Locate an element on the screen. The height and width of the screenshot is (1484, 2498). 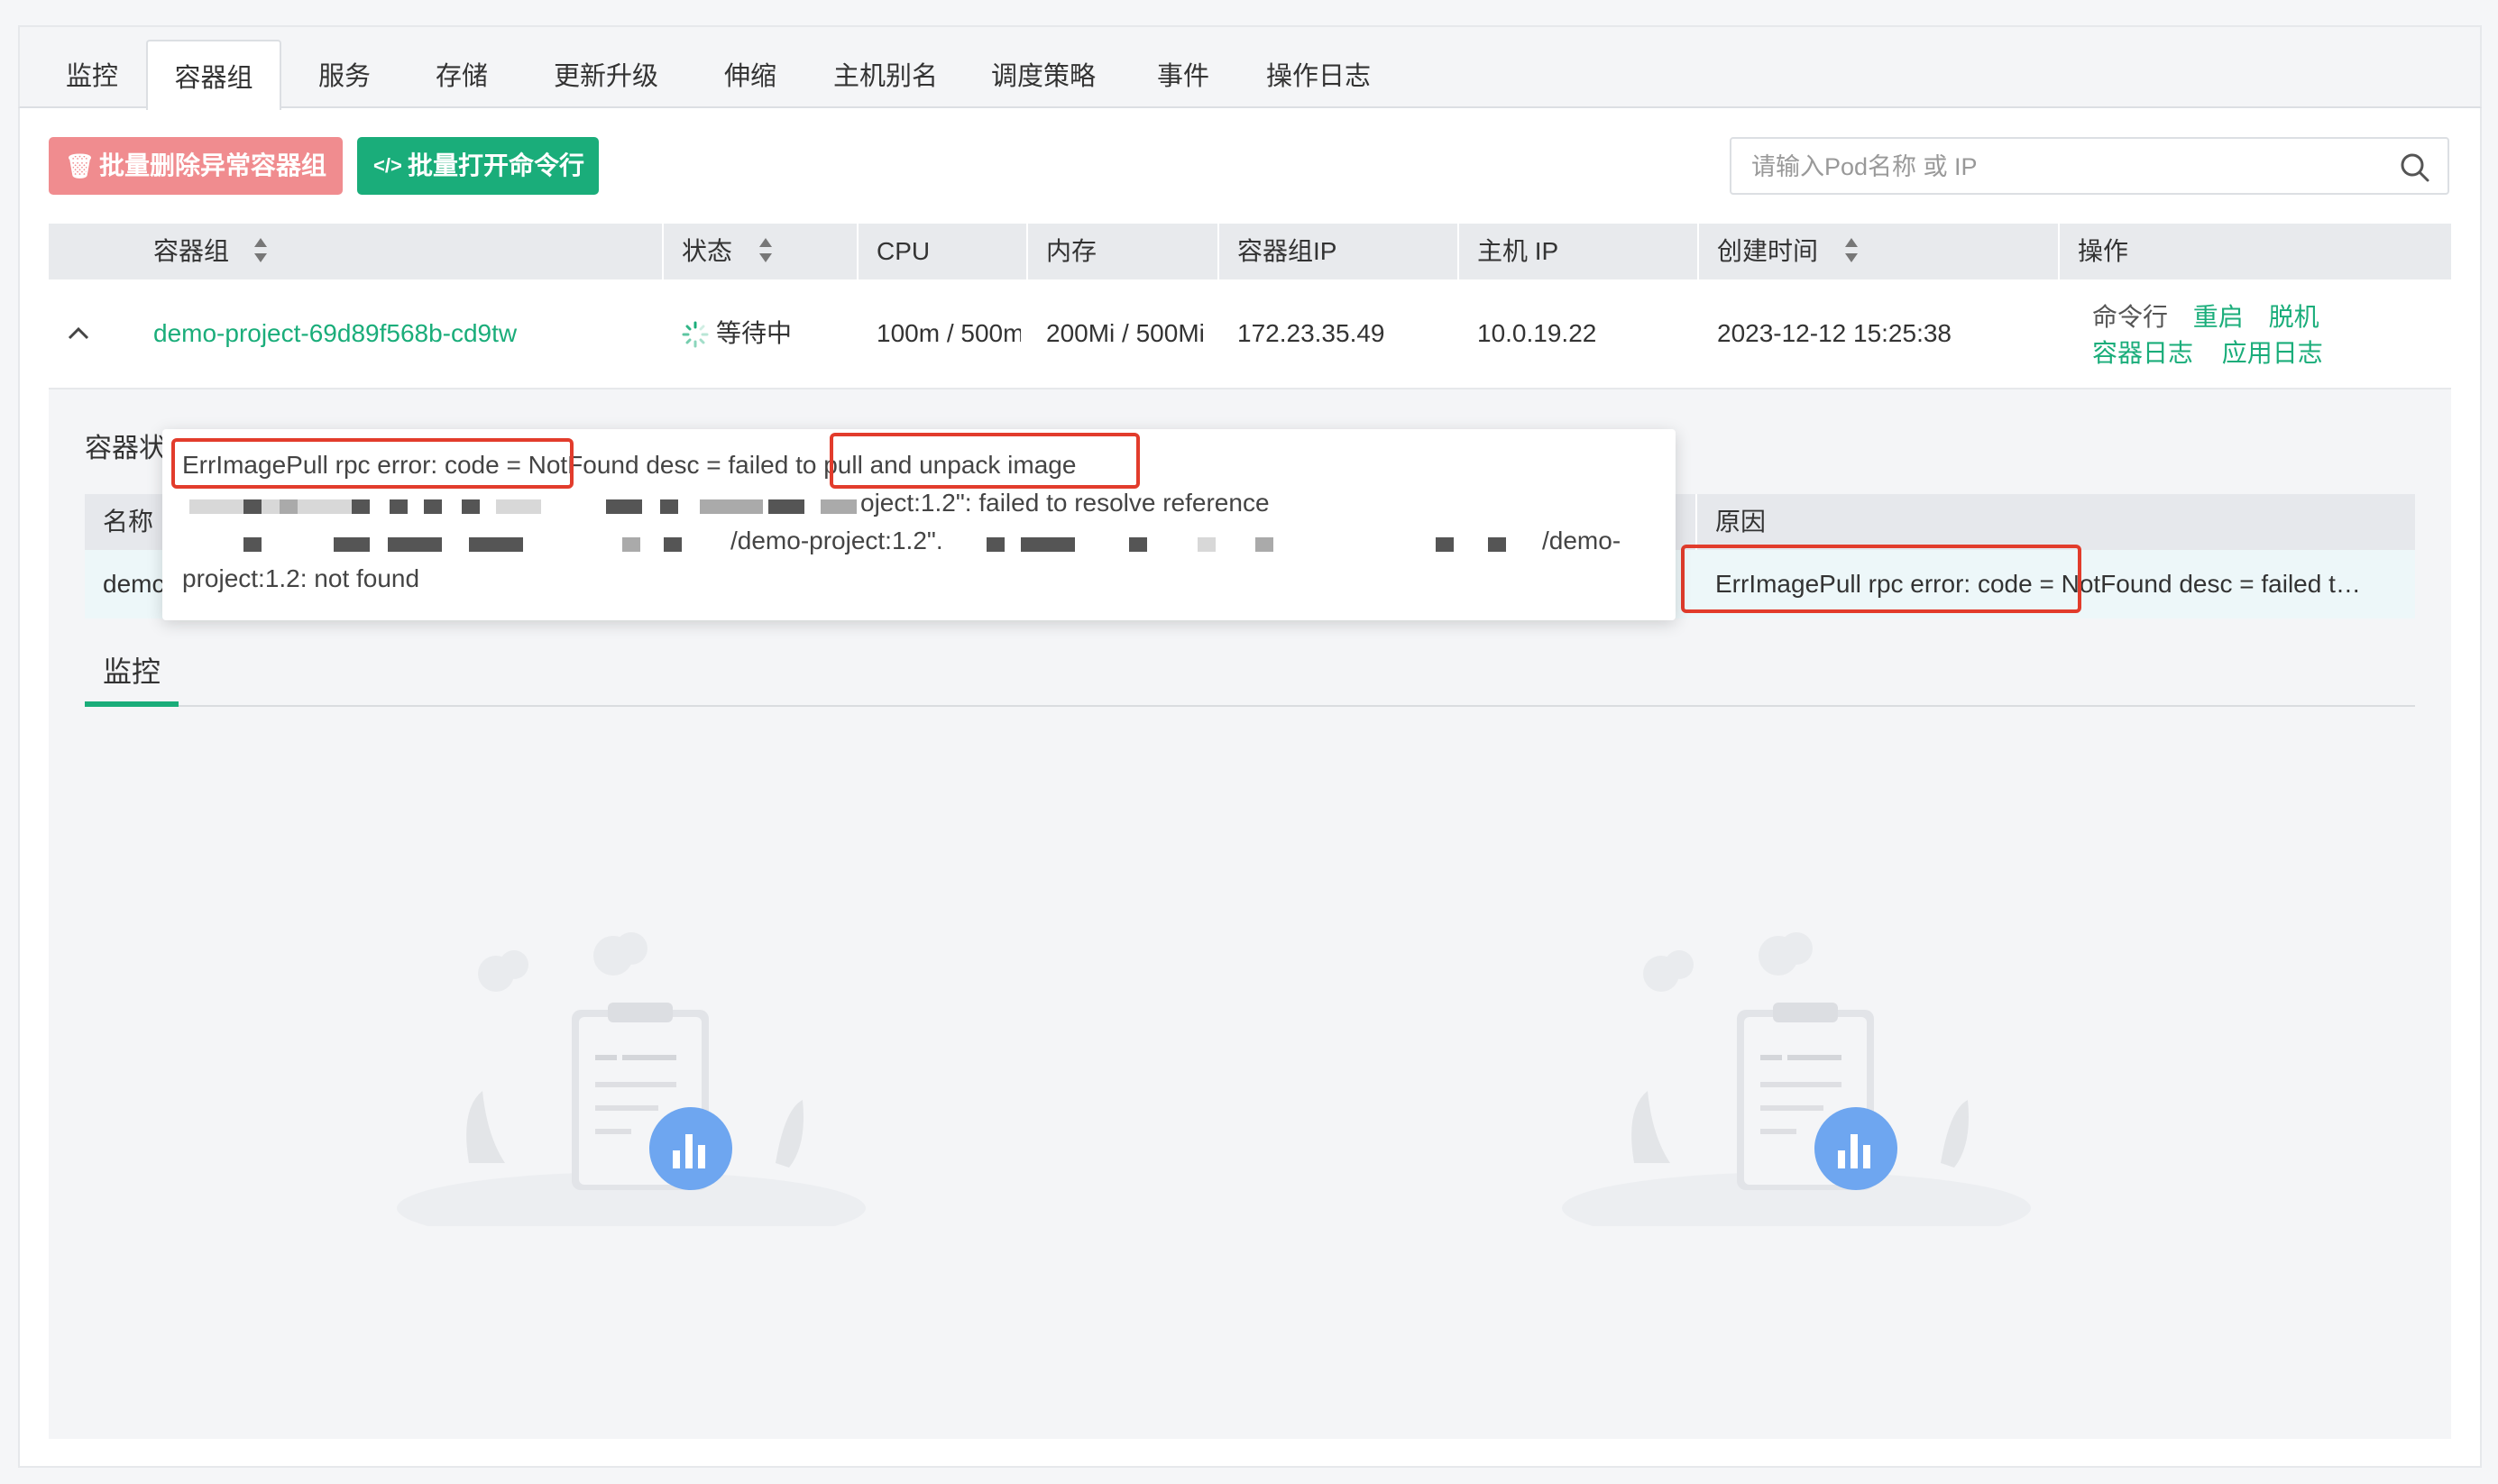
loading-icon is located at coordinates (695, 334).